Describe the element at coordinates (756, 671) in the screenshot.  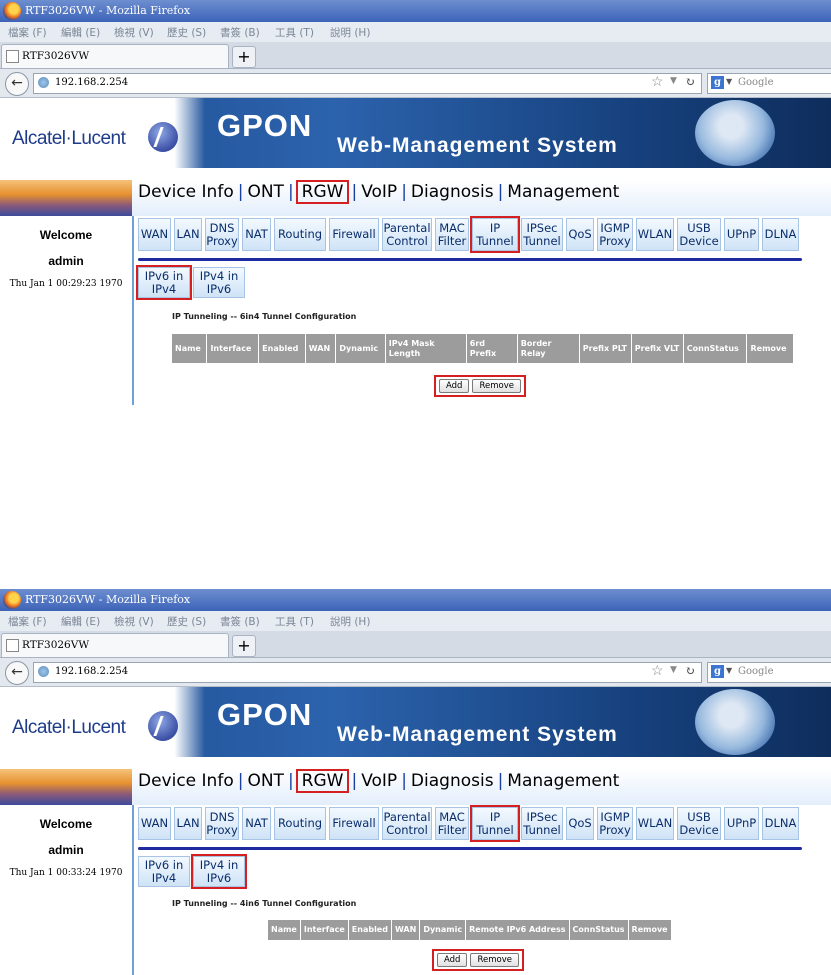
I see `search-placeholder: Google` at that location.